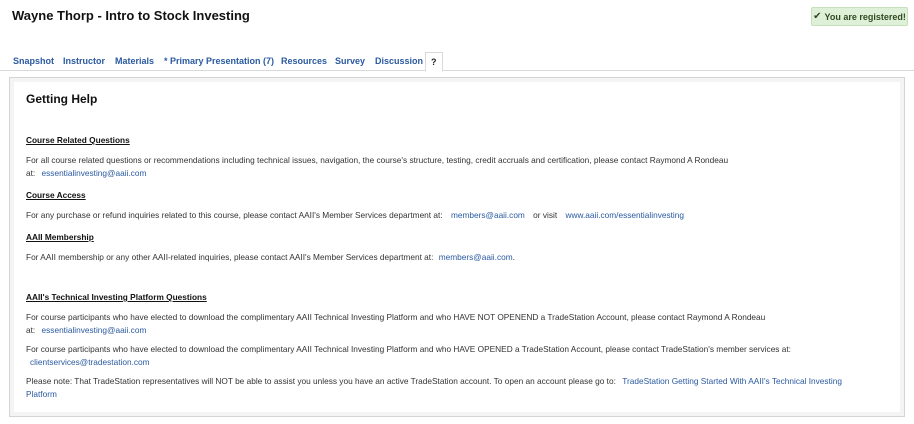  I want to click on membership-period: ., so click(513, 257).